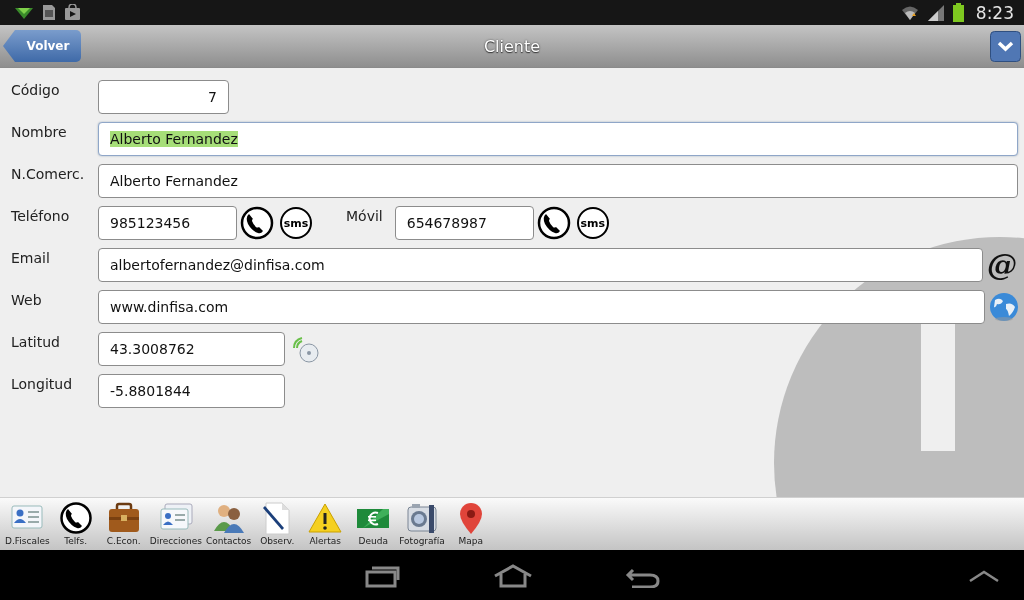 This screenshot has width=1024, height=600. What do you see at coordinates (1005, 46) in the screenshot?
I see `dropdown-button` at bounding box center [1005, 46].